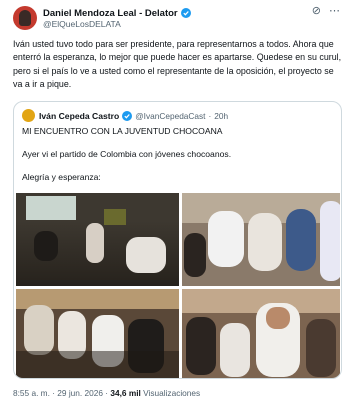 This screenshot has width=350, height=398. What do you see at coordinates (316, 11) in the screenshot?
I see `grok-icon: ⊘` at bounding box center [316, 11].